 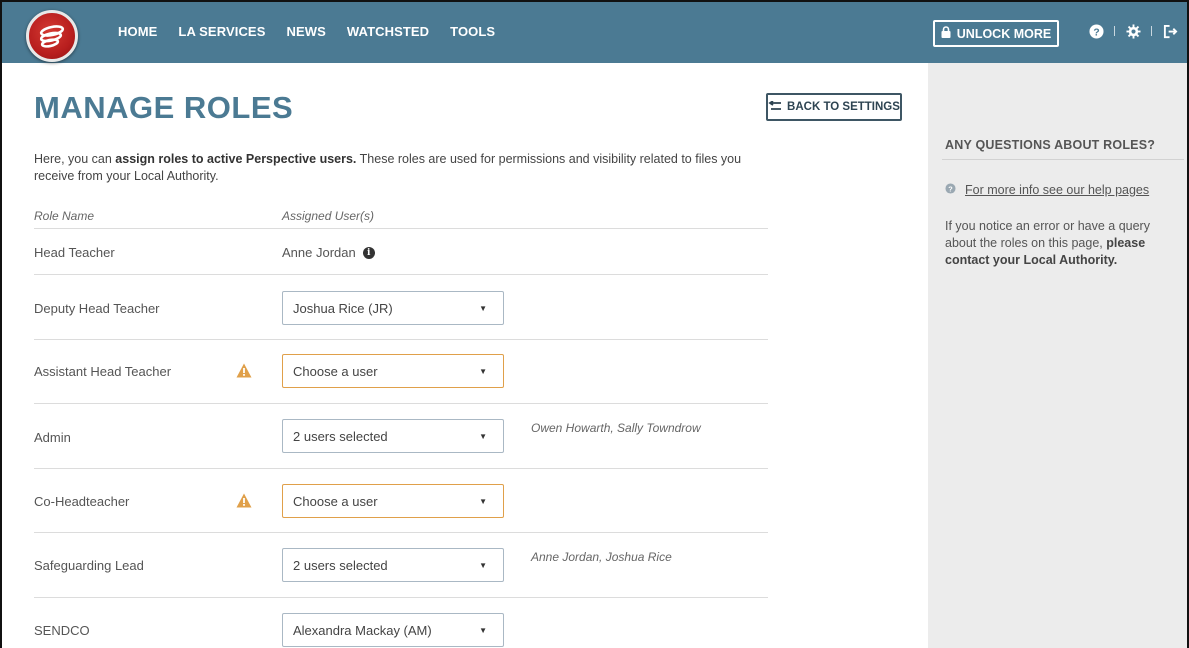 What do you see at coordinates (393, 565) in the screenshot?
I see `user-select-safeguarding-lead: 2 users selected ▼` at bounding box center [393, 565].